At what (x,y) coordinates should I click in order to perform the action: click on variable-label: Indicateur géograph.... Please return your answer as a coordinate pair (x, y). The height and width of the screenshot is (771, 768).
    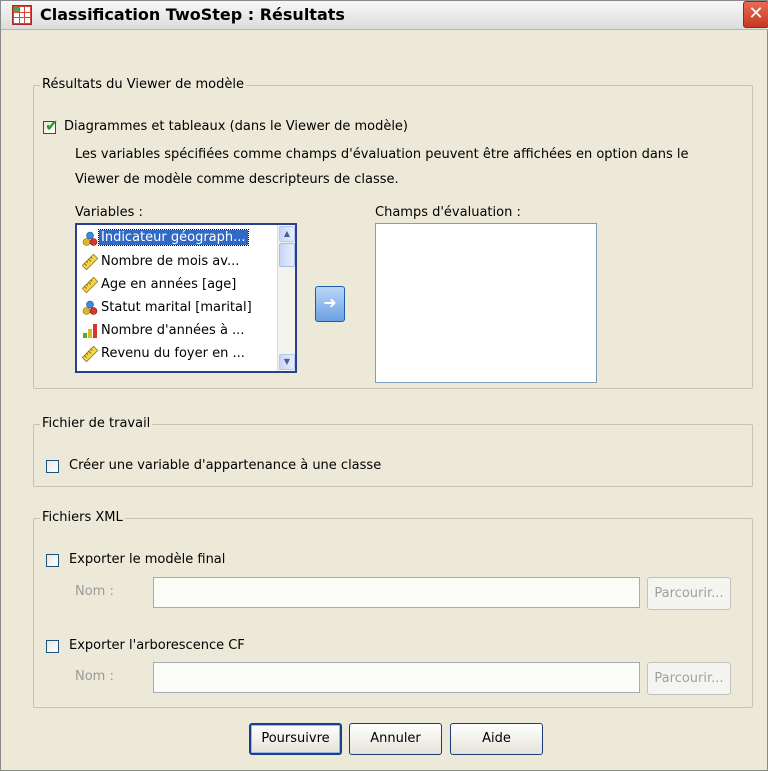
    Looking at the image, I should click on (173, 237).